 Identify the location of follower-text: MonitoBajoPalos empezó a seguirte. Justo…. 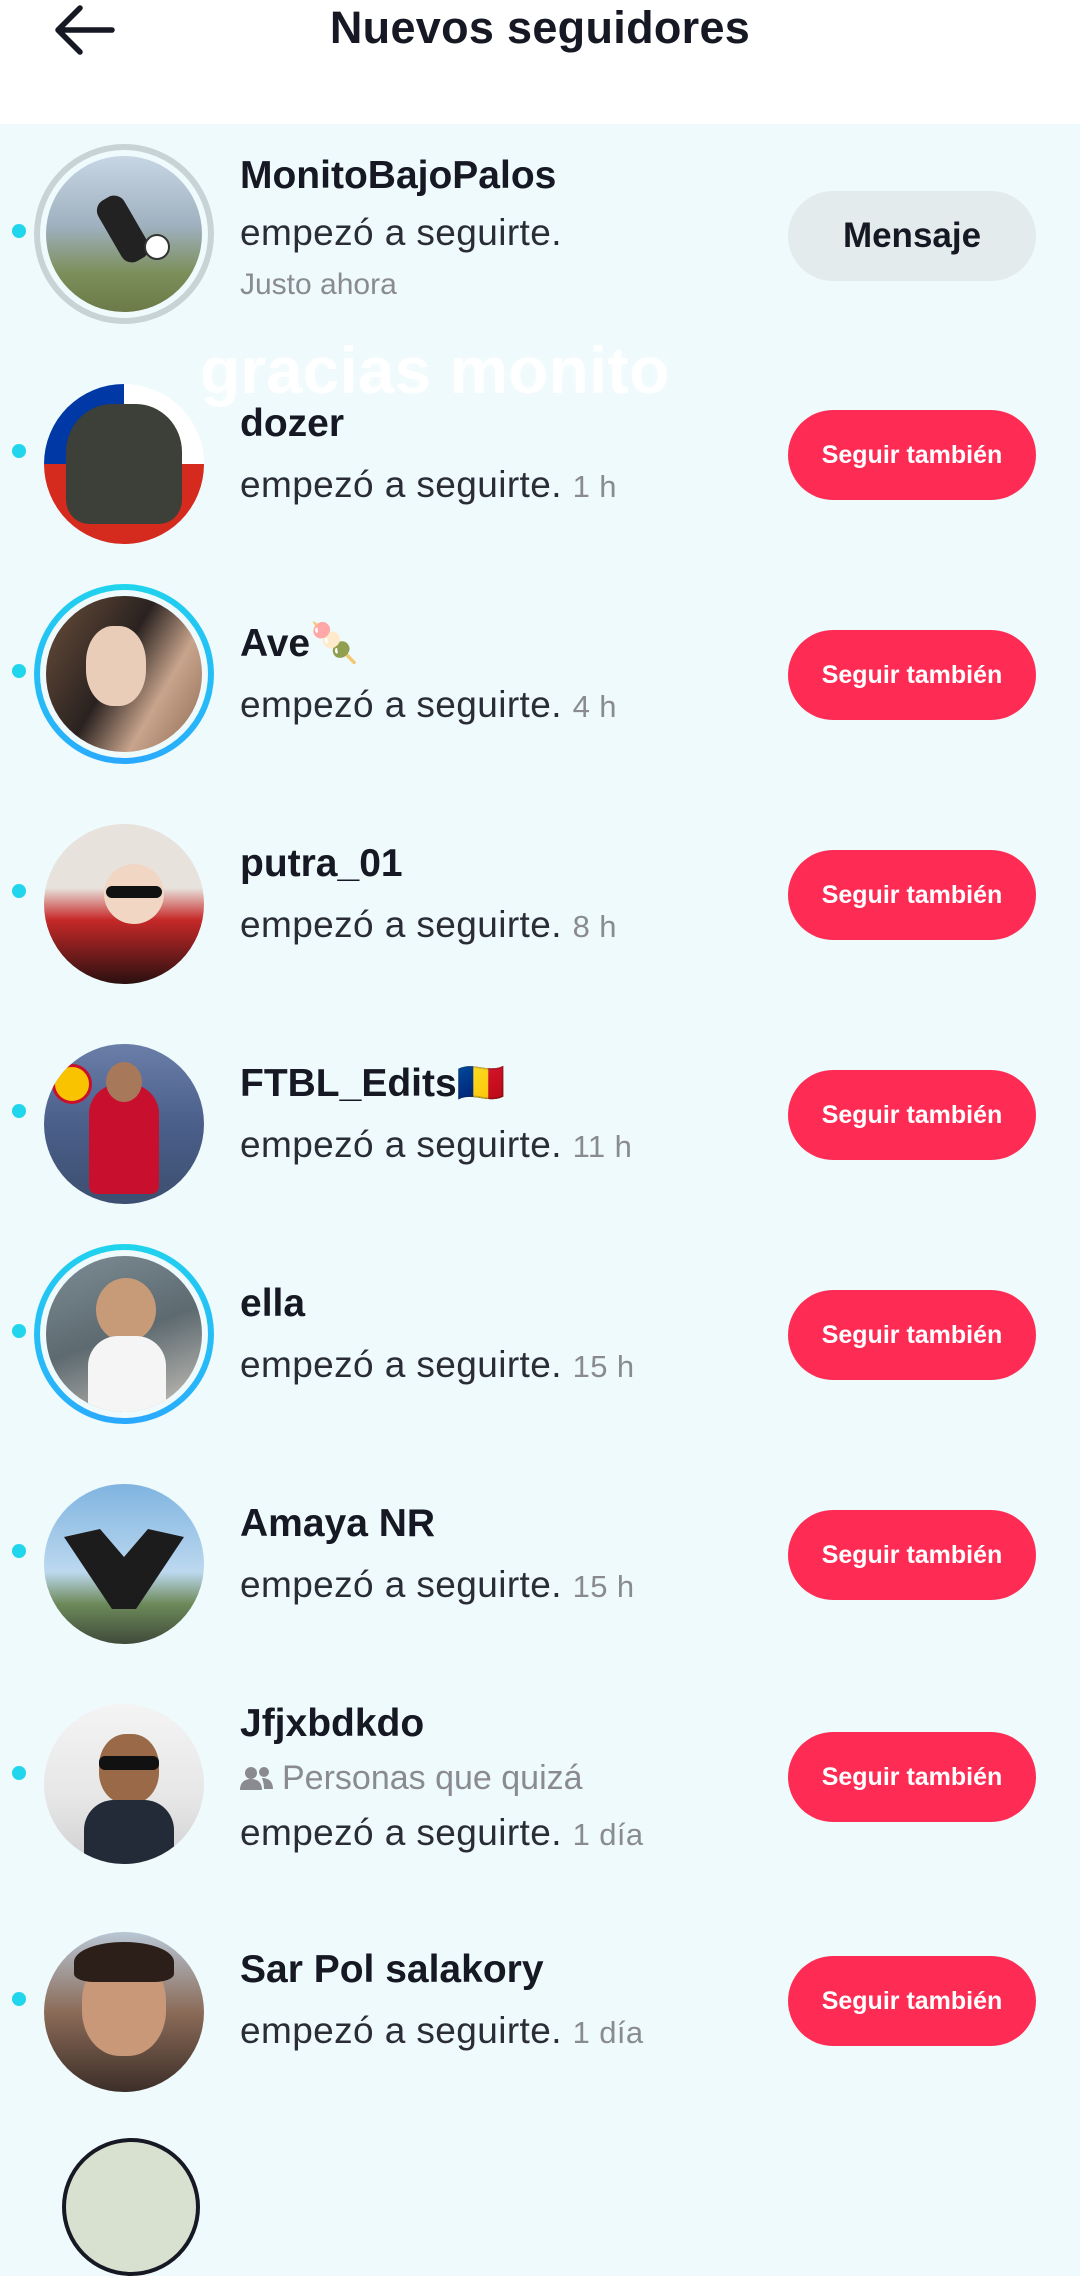
(401, 229).